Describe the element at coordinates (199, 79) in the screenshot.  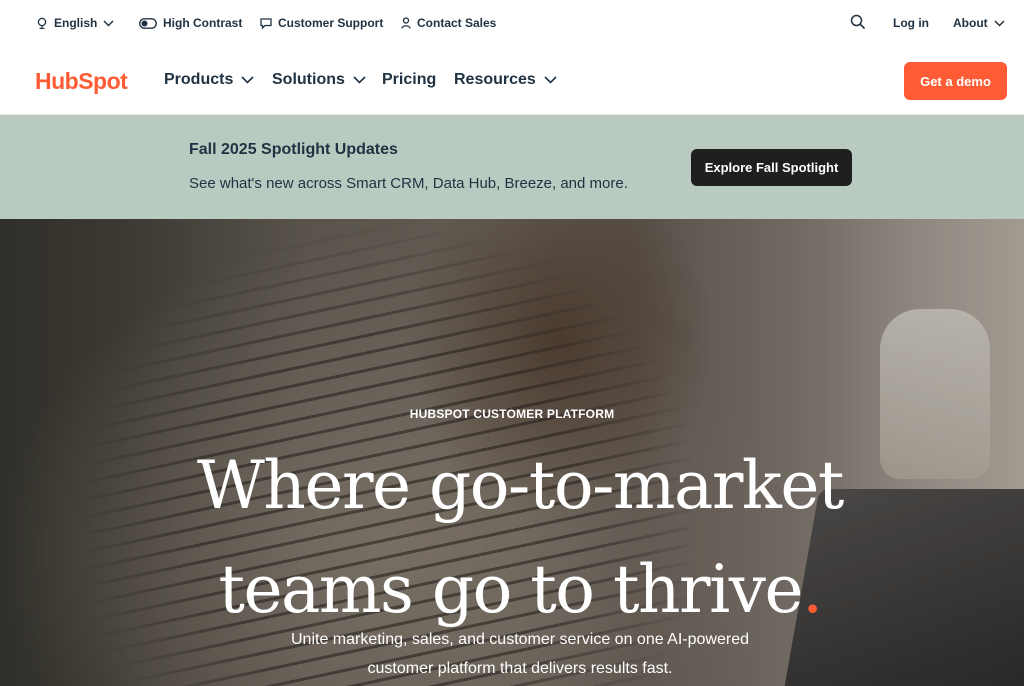
I see `nav-products-label: Products` at that location.